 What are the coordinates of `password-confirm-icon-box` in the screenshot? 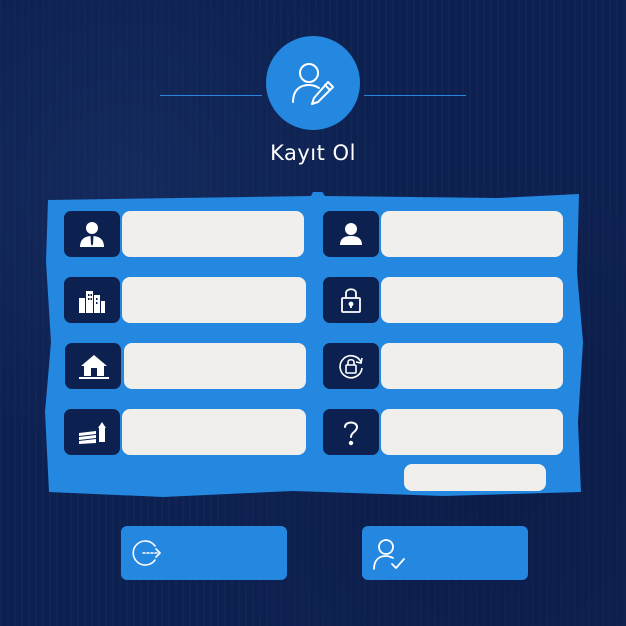 It's located at (351, 366).